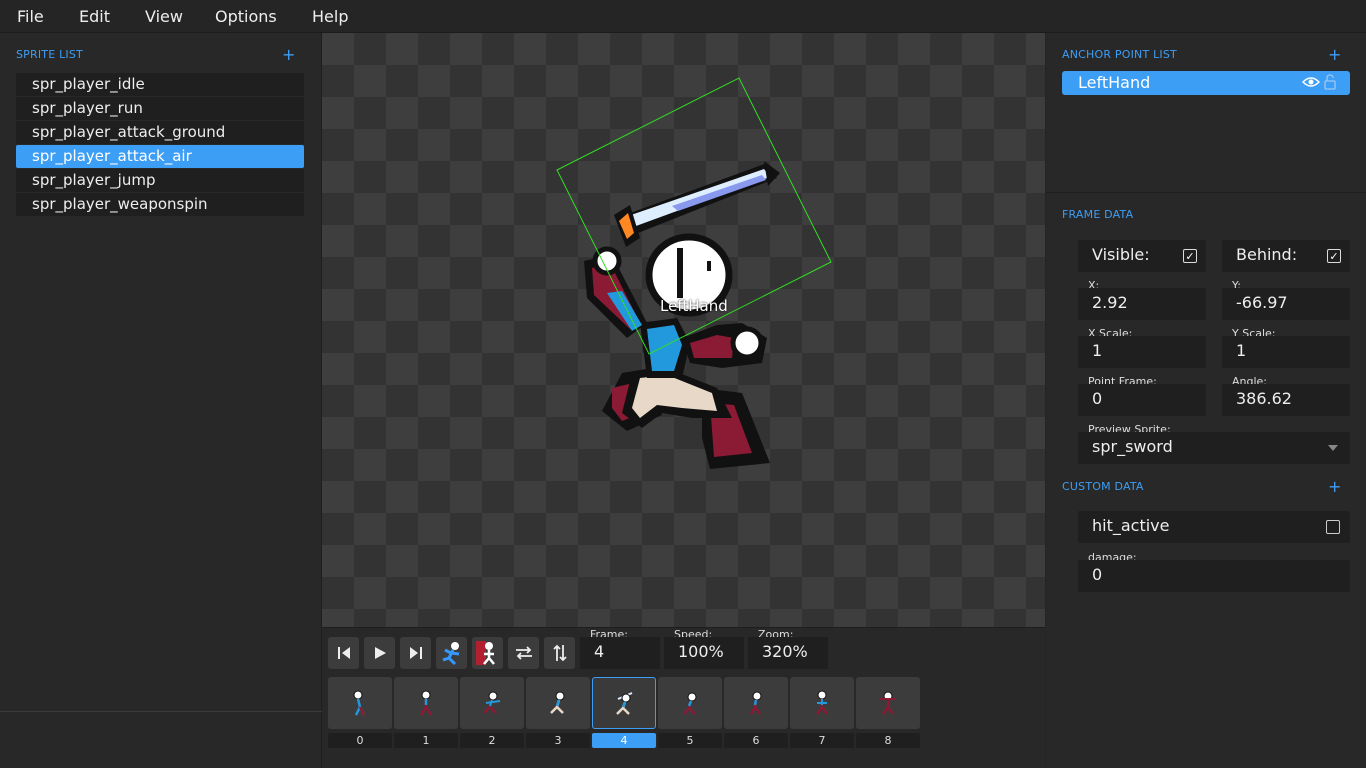 This screenshot has height=768, width=1366. Describe the element at coordinates (485, 653) in the screenshot. I see `onion-skin-icon` at that location.